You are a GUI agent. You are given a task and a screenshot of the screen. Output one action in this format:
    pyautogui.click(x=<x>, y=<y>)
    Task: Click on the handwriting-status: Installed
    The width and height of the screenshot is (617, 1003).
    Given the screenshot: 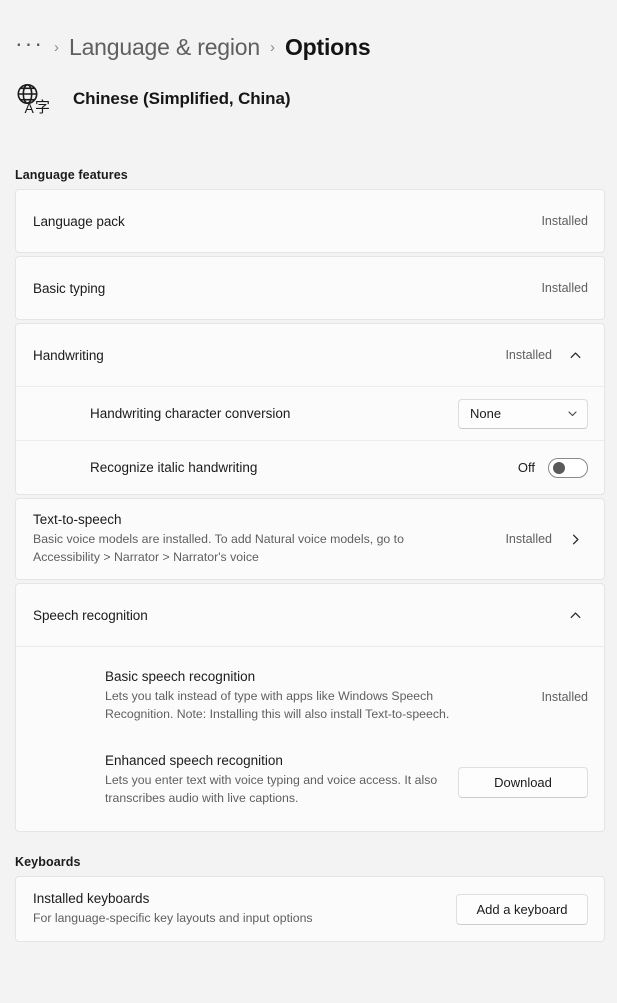 What is the action you would take?
    pyautogui.click(x=528, y=355)
    